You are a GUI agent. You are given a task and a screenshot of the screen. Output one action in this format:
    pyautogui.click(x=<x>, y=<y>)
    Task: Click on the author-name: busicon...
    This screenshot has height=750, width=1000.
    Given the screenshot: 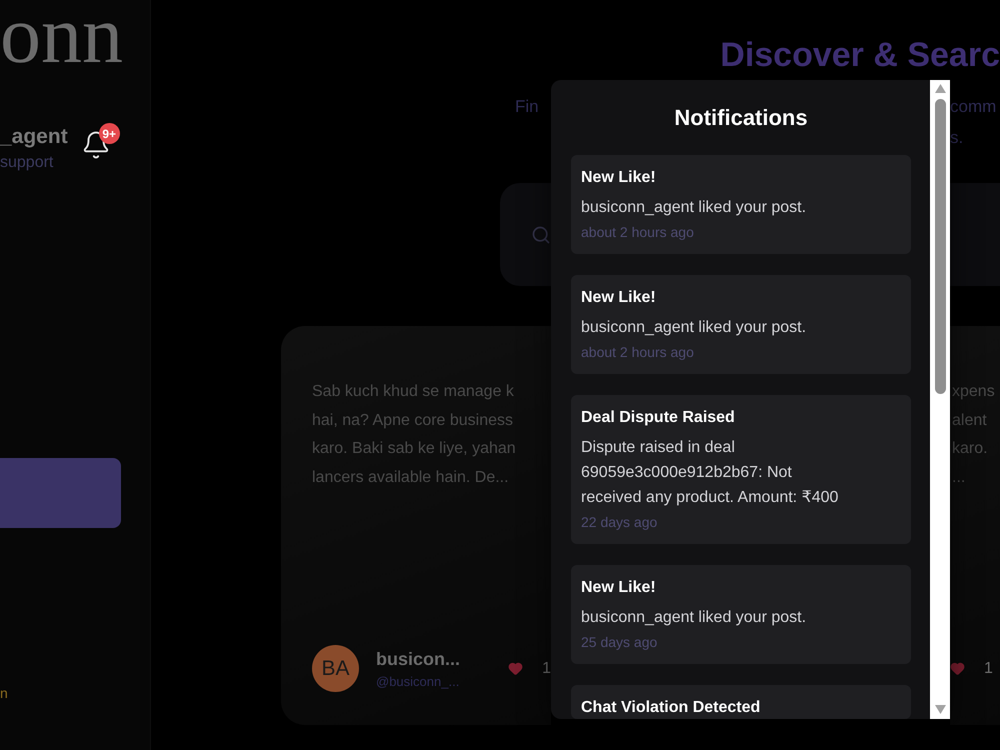 What is the action you would take?
    pyautogui.click(x=418, y=659)
    